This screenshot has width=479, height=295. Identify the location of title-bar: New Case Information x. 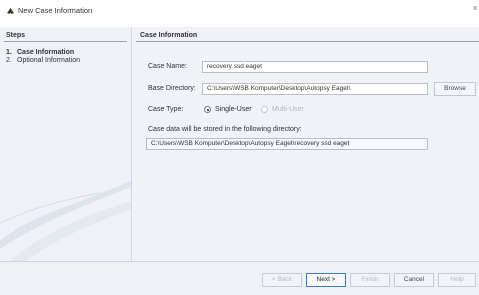
(239, 11).